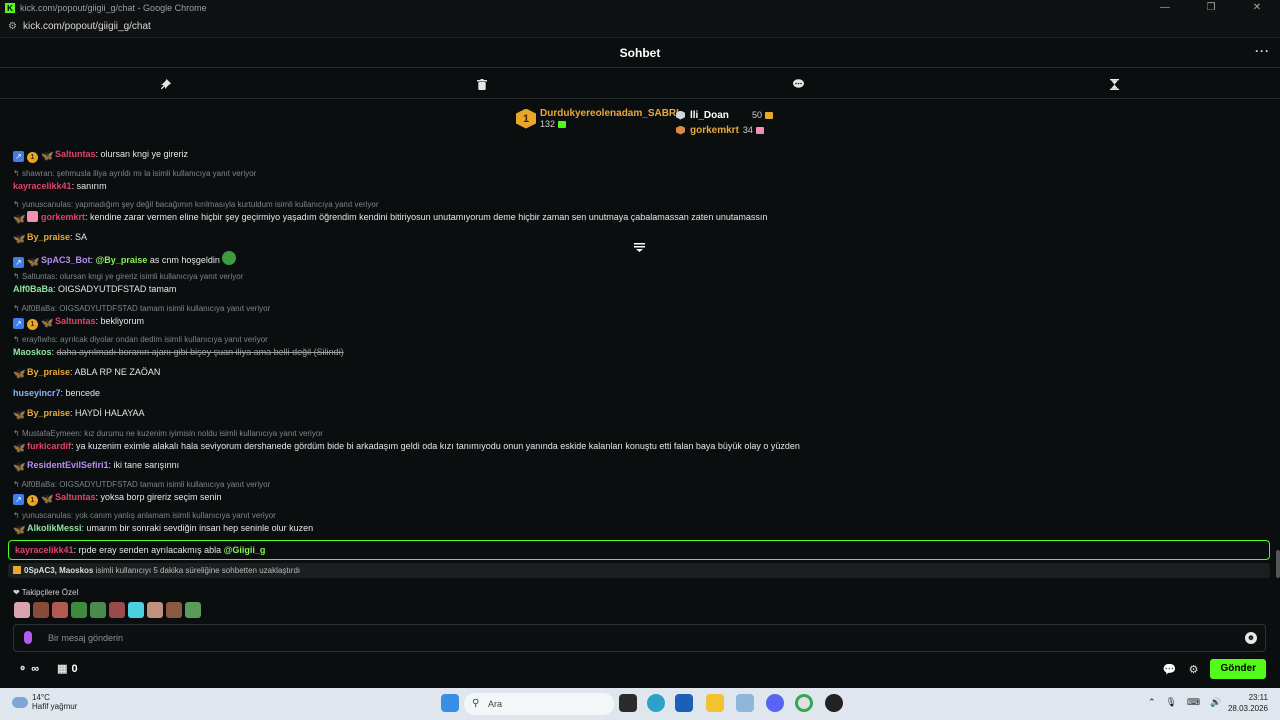 This screenshot has height=720, width=1280. I want to click on chrome-icon, so click(804, 703).